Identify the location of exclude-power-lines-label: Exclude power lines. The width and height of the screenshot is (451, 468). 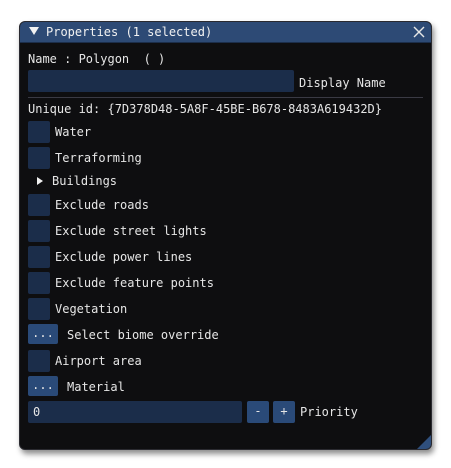
(124, 257).